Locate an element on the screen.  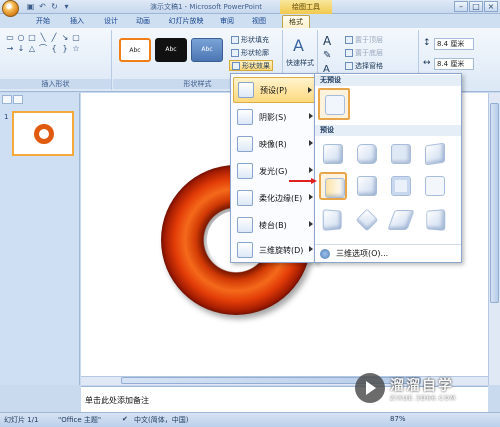
height-input: 8.4 厘米 is located at coordinates (454, 44).